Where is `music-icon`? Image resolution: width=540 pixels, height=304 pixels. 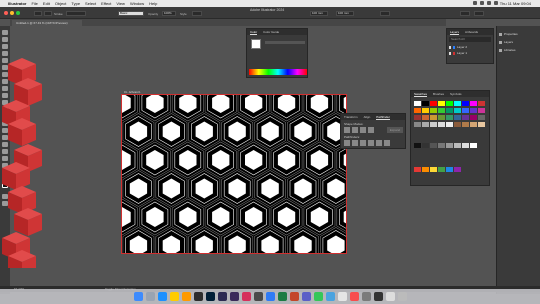
music-icon is located at coordinates (354, 296).